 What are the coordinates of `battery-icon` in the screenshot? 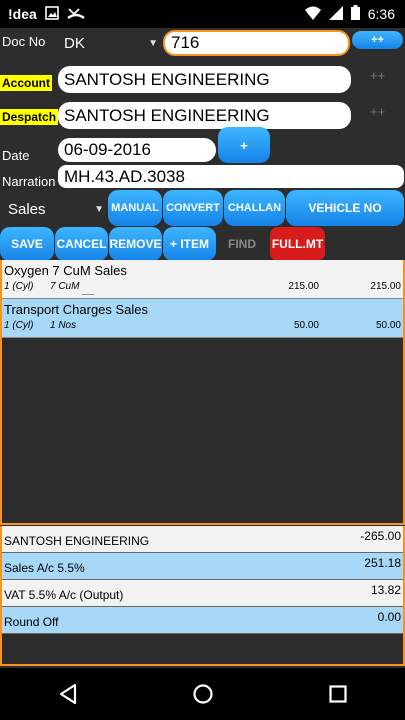 It's located at (355, 14).